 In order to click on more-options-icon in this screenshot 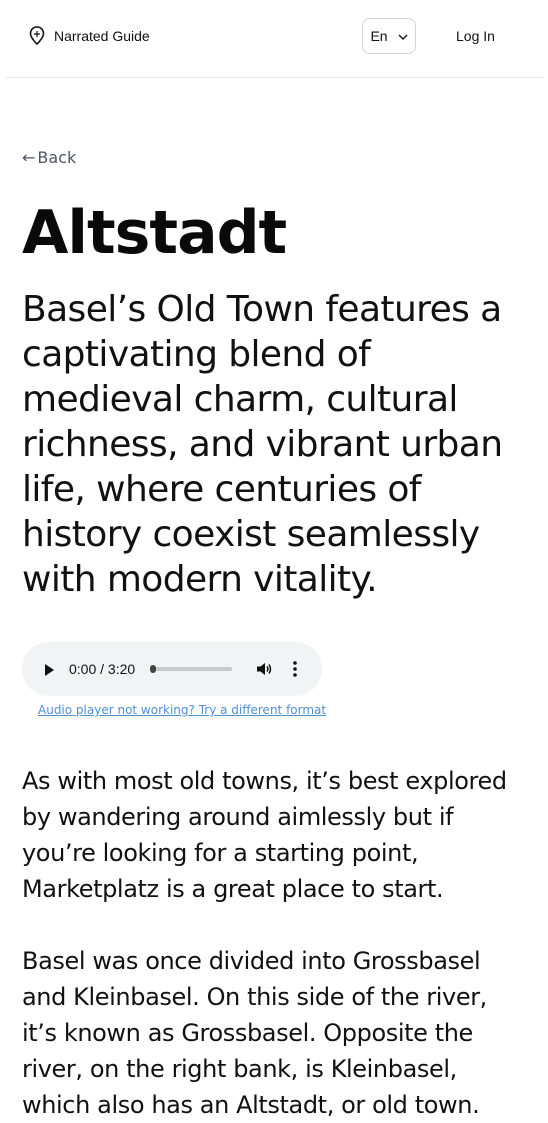, I will do `click(295, 669)`.